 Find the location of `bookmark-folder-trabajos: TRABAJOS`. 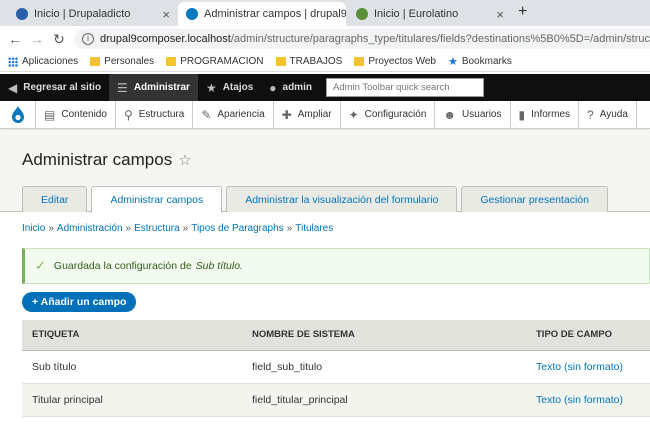

bookmark-folder-trabajos: TRABAJOS is located at coordinates (309, 61).